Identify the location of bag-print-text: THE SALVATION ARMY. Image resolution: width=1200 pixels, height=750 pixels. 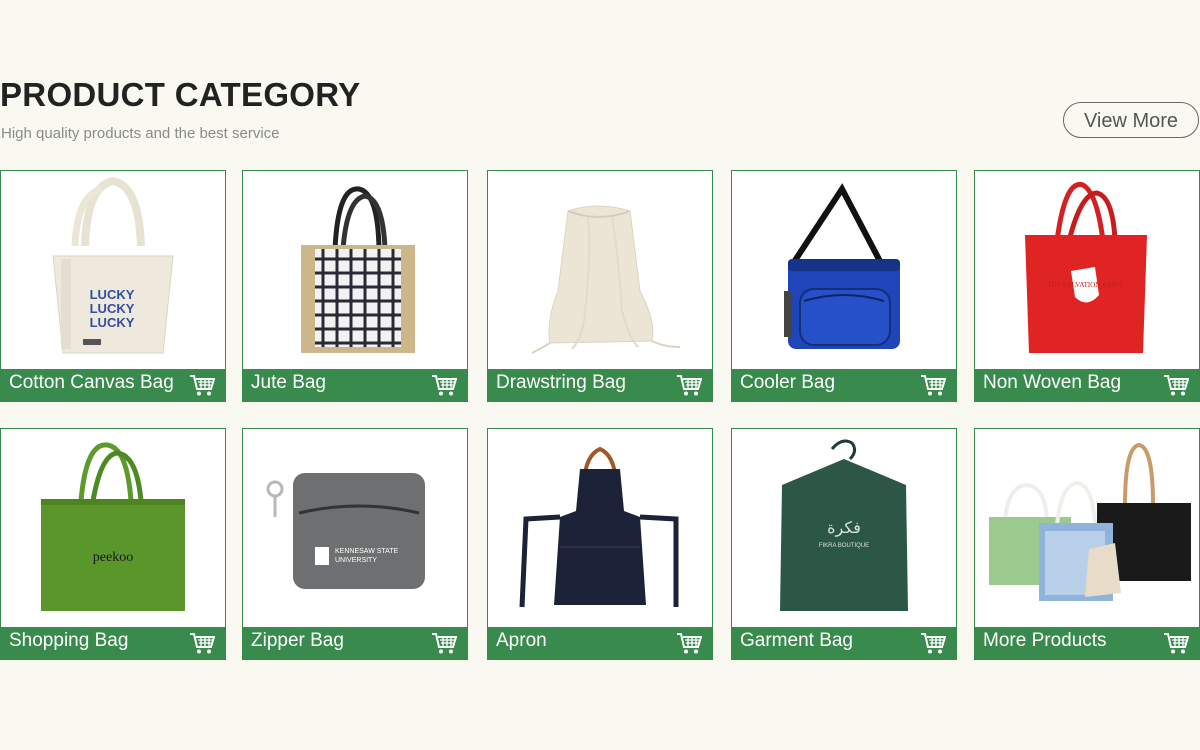
(1084, 285).